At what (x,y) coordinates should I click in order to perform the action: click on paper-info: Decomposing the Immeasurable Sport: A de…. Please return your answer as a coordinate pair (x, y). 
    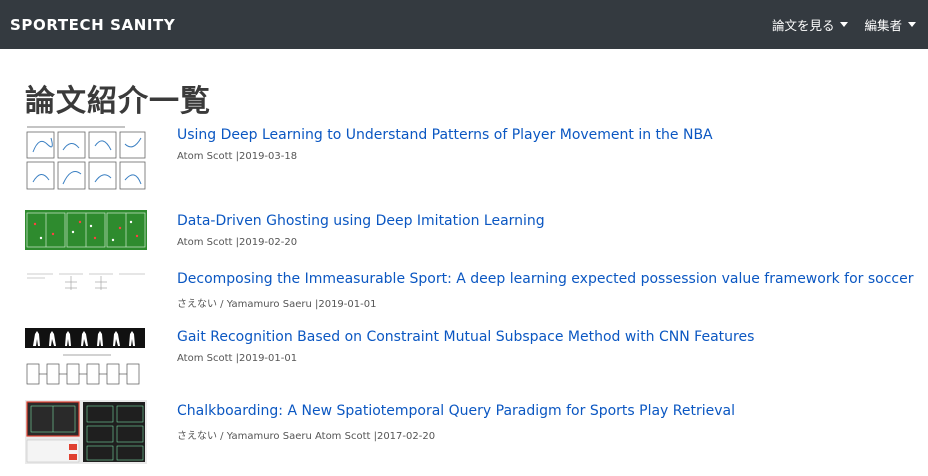
    Looking at the image, I should click on (545, 289).